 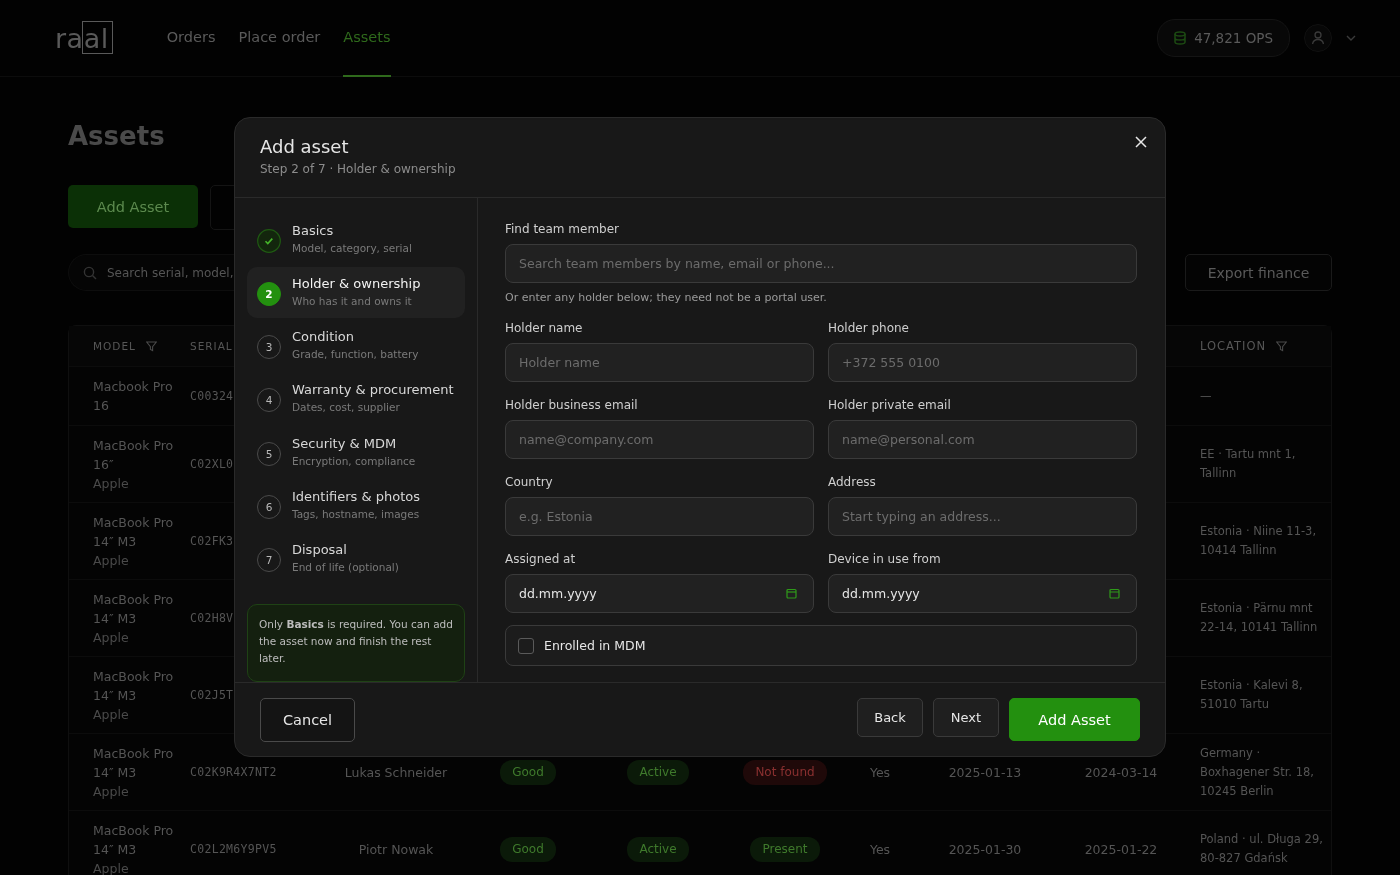 I want to click on presence-badge: Present, so click(x=785, y=849).